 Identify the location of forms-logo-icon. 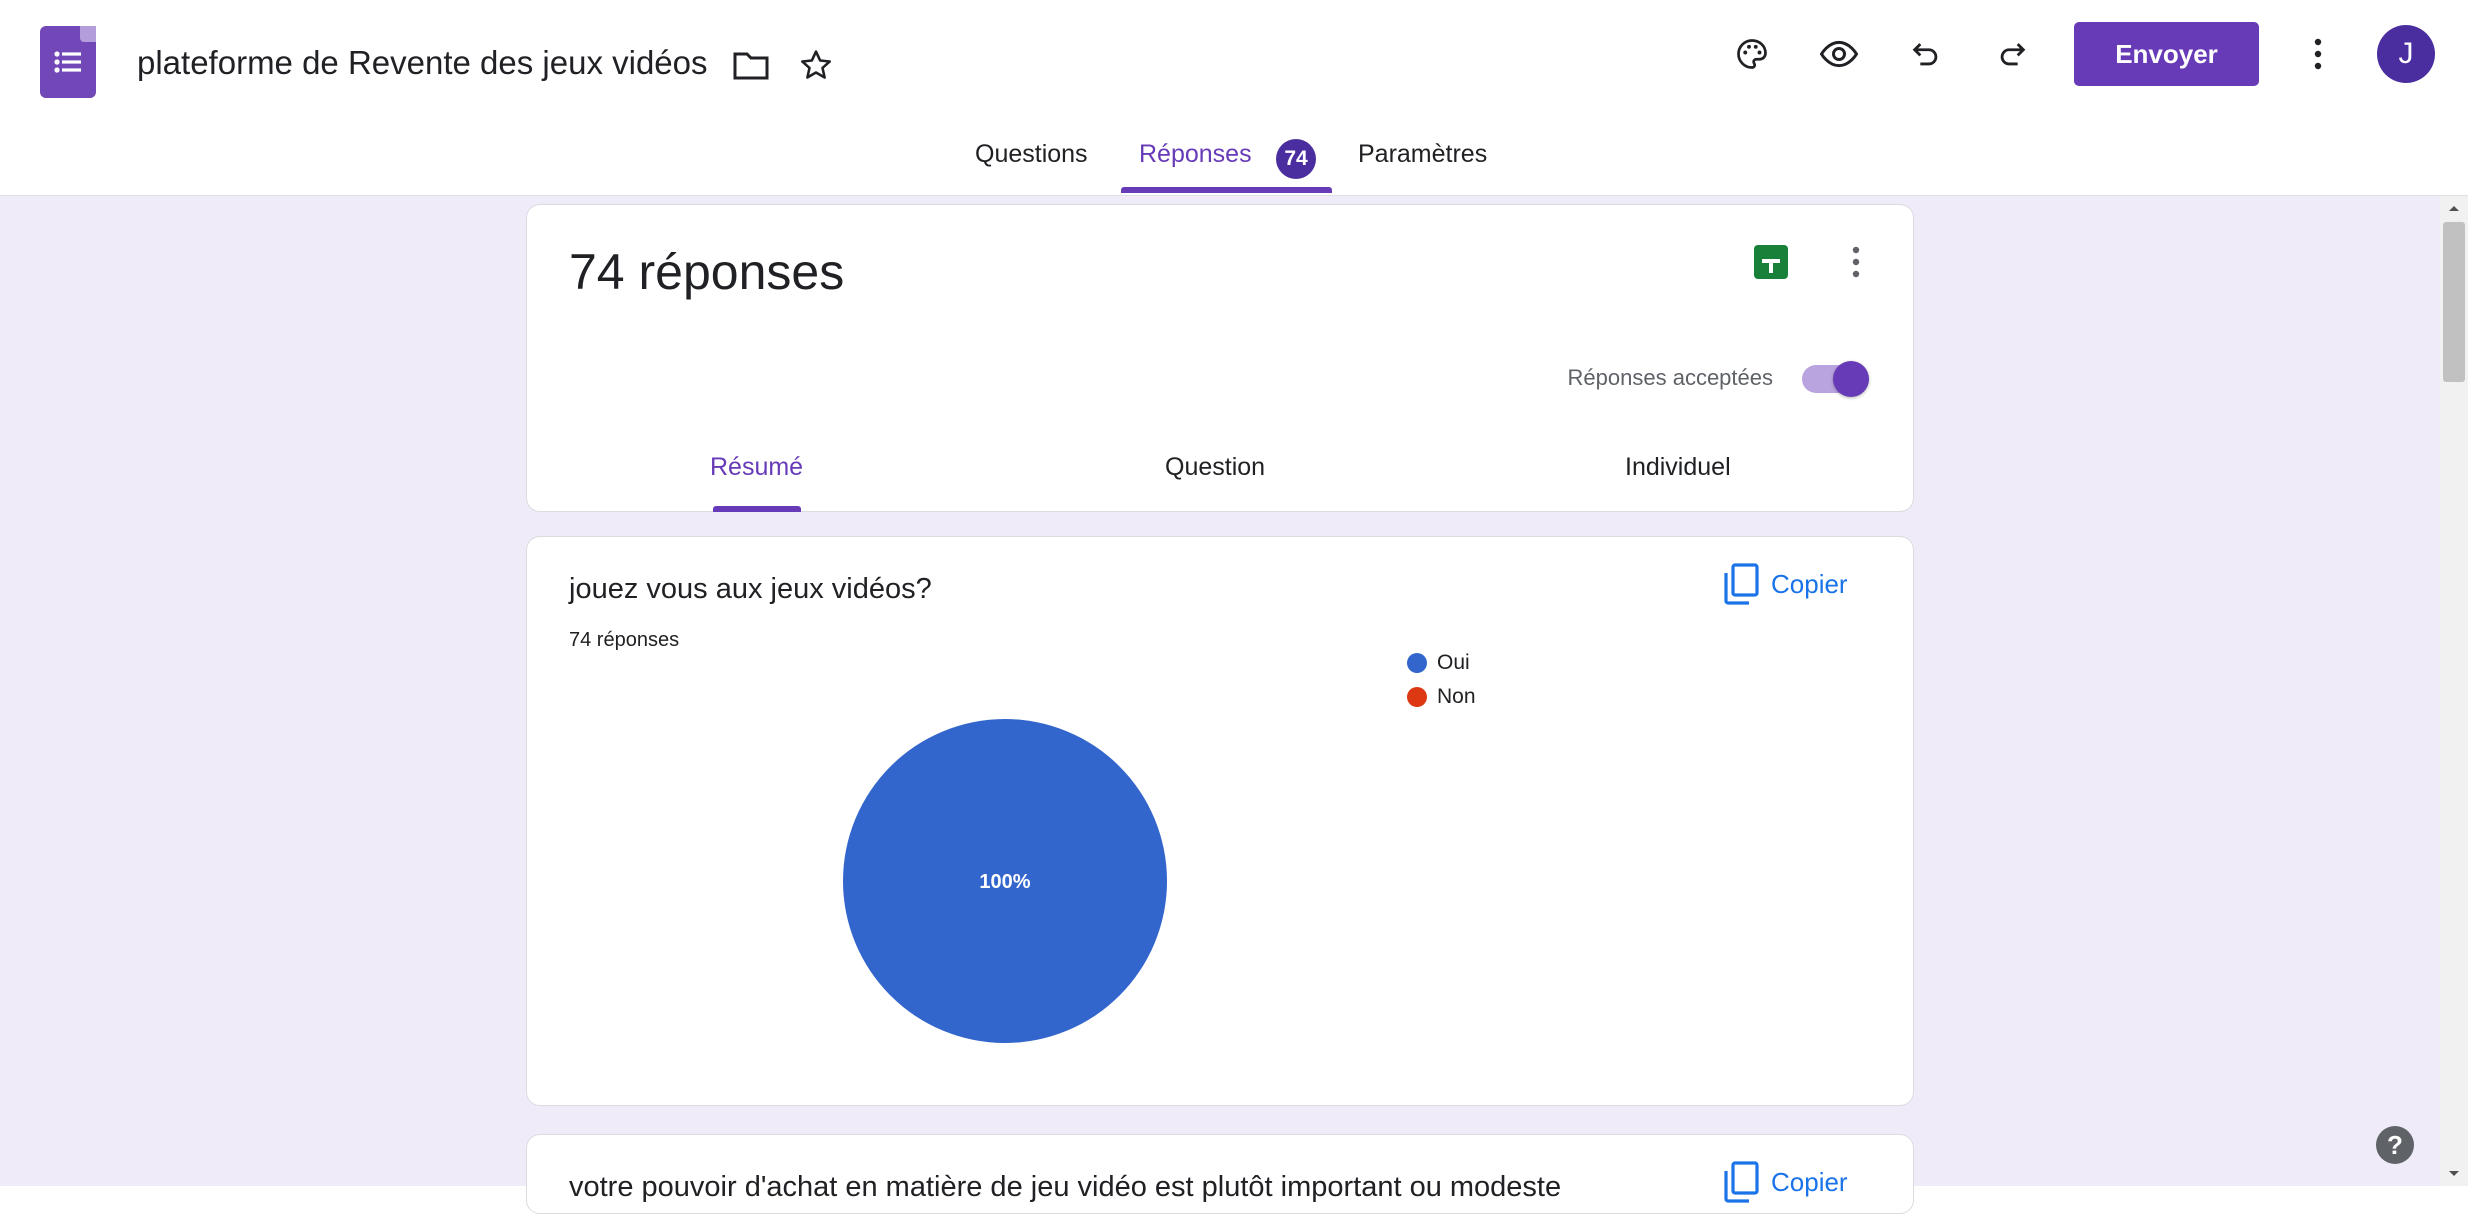
(68, 62).